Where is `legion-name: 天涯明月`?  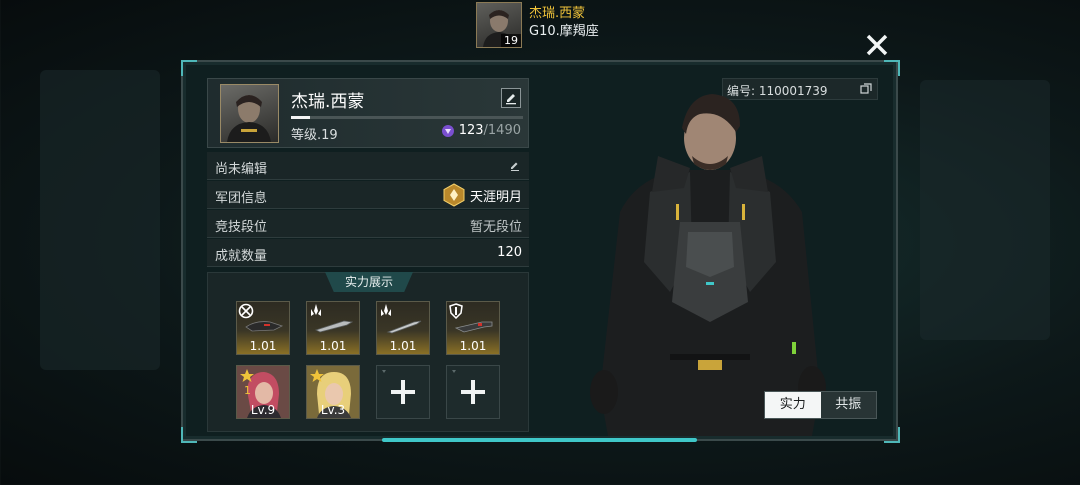
legion-name: 天涯明月 is located at coordinates (482, 195).